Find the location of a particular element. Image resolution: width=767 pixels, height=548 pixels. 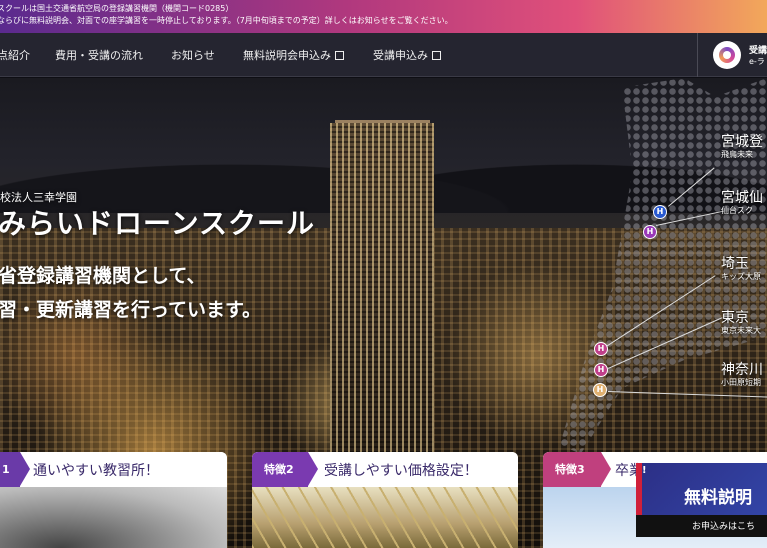

map-label-miyagi-sendai: 宮城仙 仙台スク is located at coordinates (742, 203).